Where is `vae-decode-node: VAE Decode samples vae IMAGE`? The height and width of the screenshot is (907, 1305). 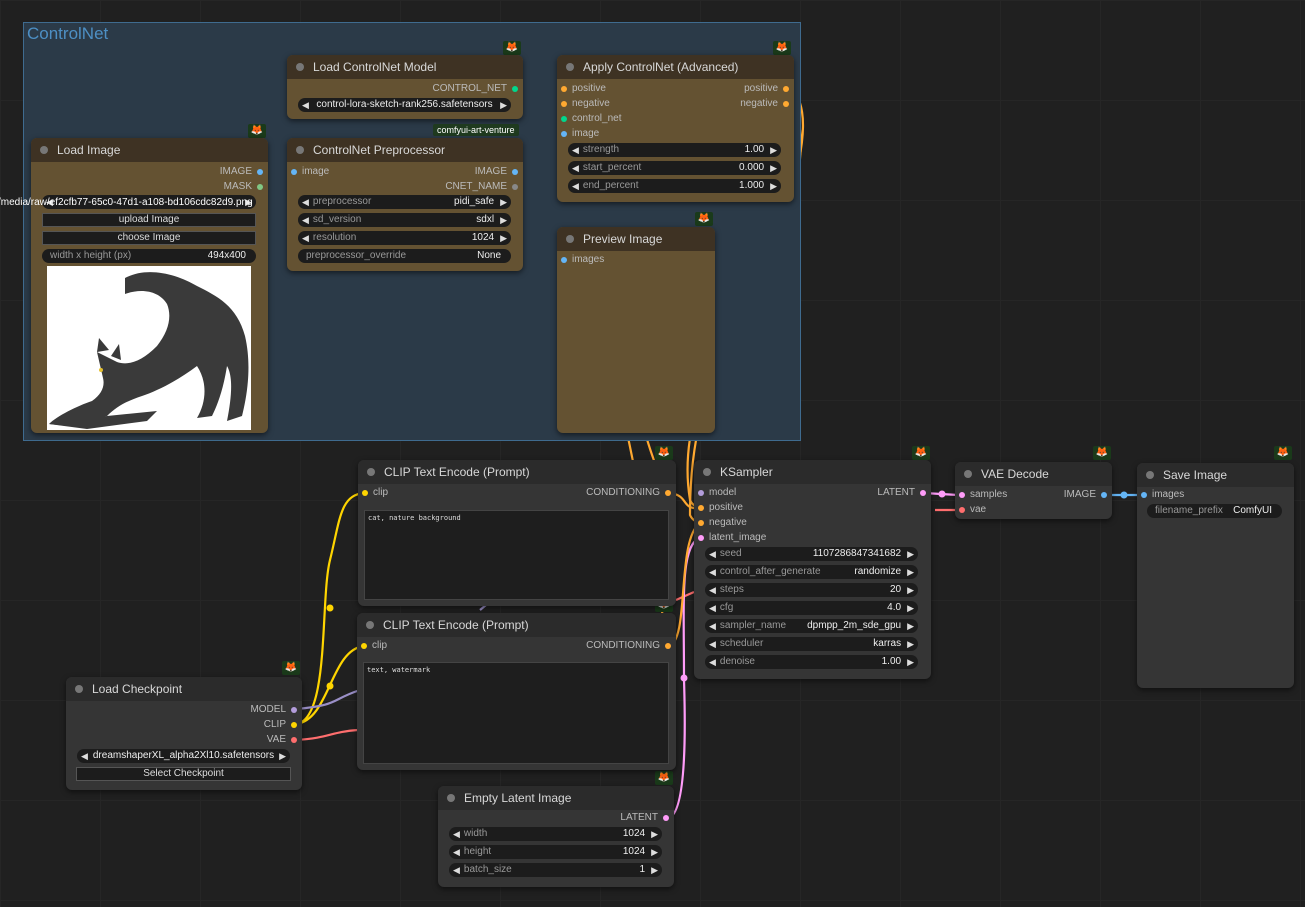
vae-decode-node: VAE Decode samples vae IMAGE is located at coordinates (1033, 490).